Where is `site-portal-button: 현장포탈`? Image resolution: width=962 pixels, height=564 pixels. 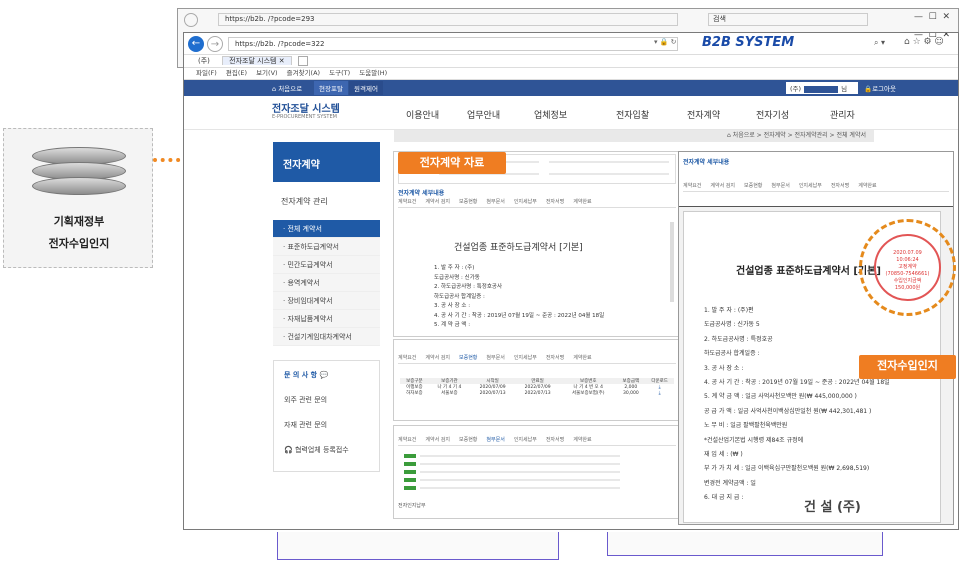 site-portal-button: 현장포탈 is located at coordinates (331, 88).